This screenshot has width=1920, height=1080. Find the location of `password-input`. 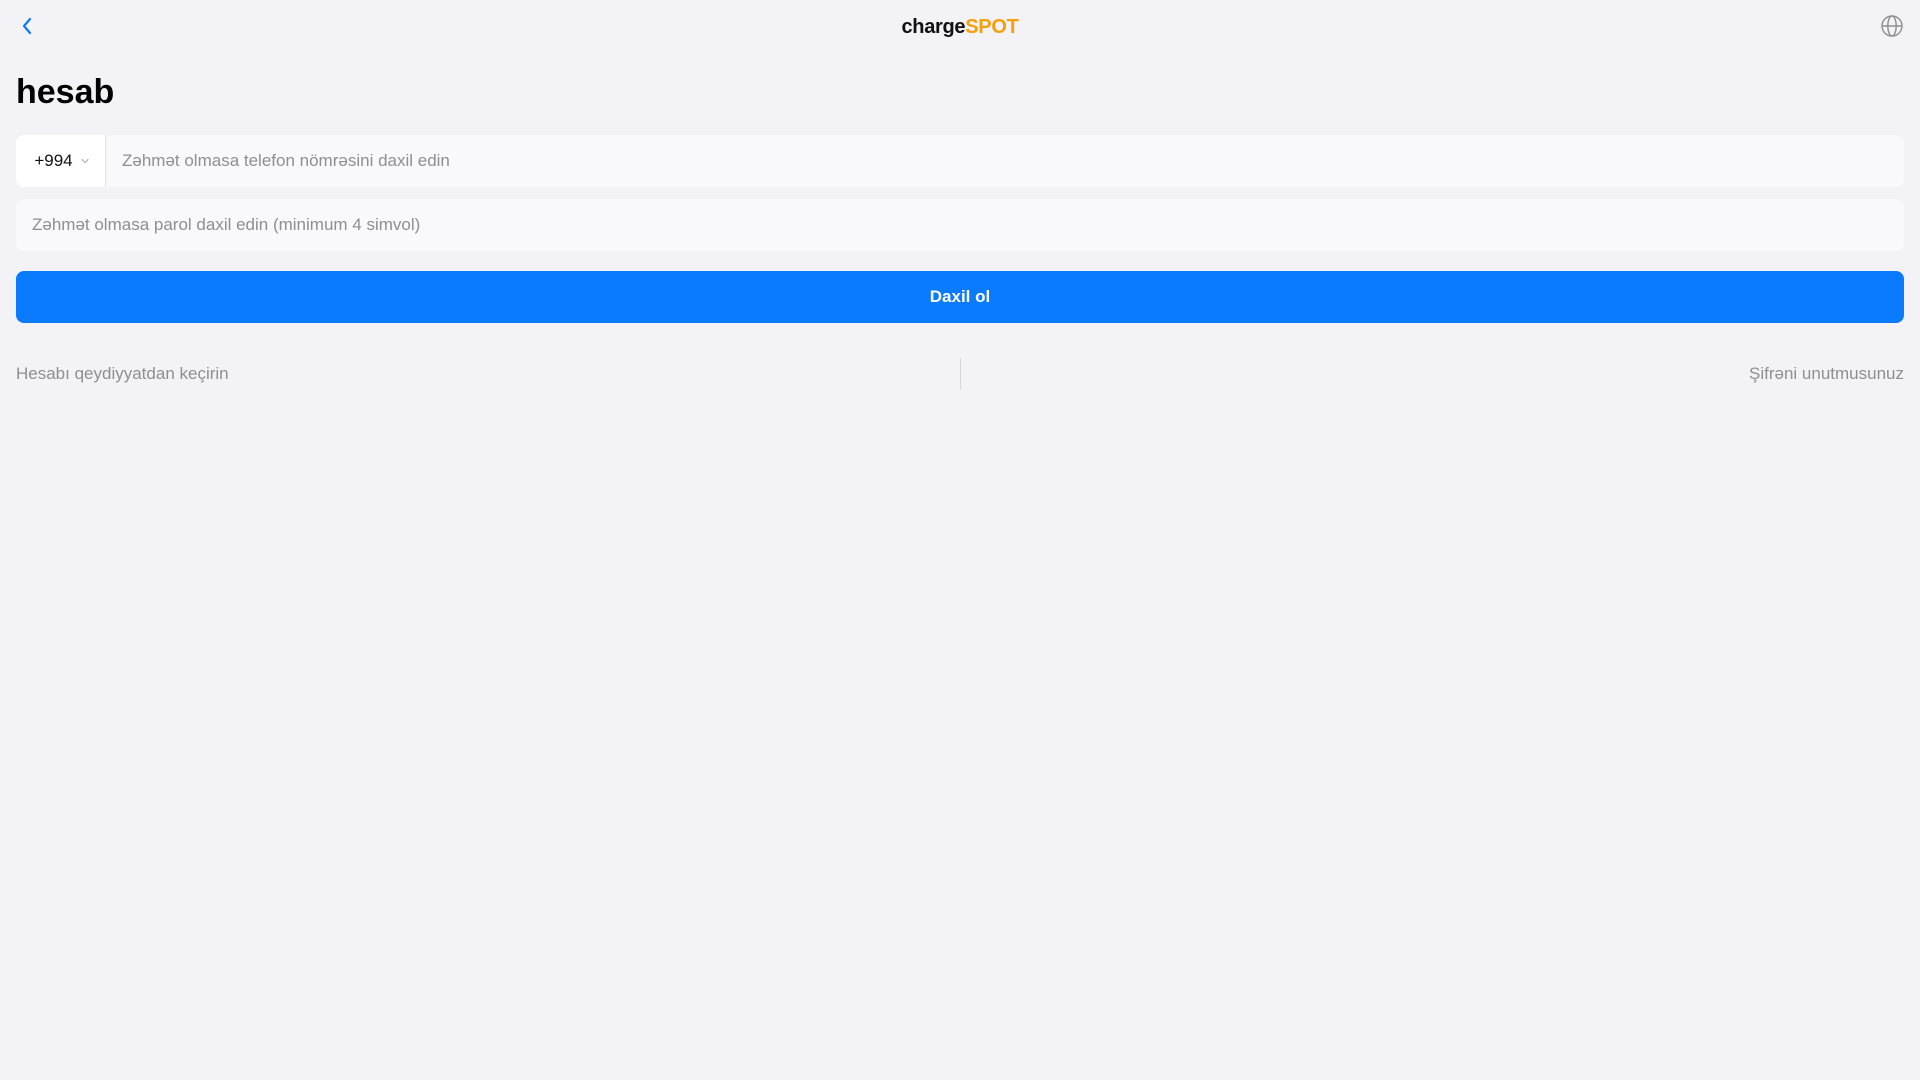

password-input is located at coordinates (960, 225).